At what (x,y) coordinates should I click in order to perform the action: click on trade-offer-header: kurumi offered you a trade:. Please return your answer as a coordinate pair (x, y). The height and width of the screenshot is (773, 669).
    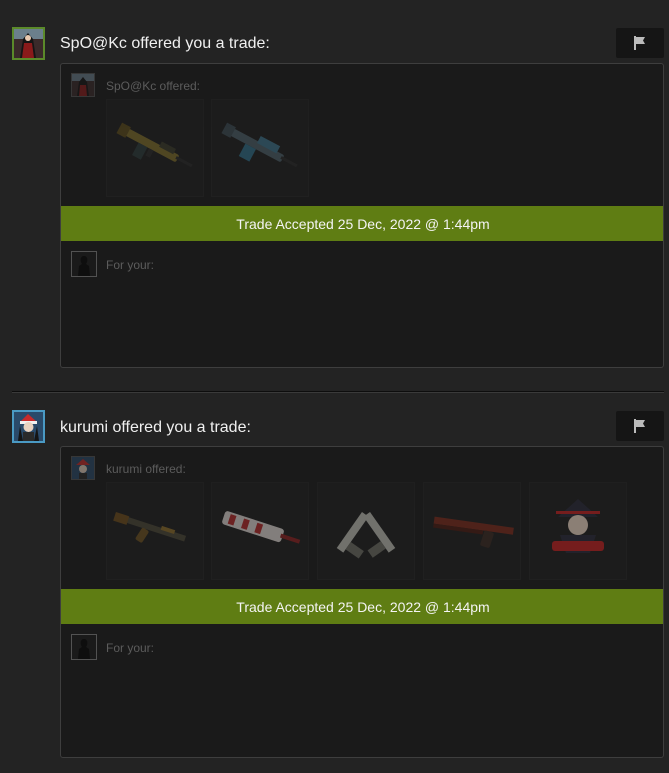
    Looking at the image, I should click on (155, 427).